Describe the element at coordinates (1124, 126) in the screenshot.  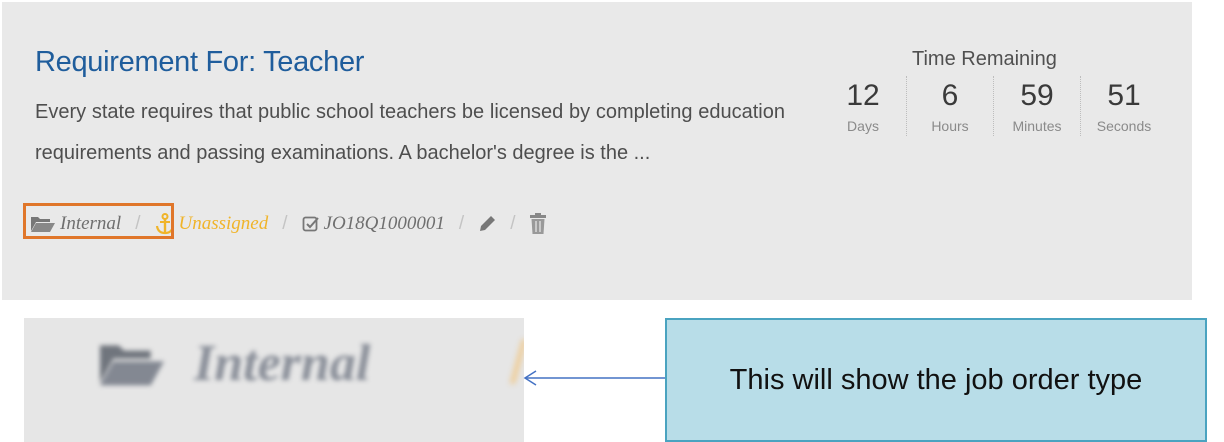
I see `timer-seconds-label: Seconds` at that location.